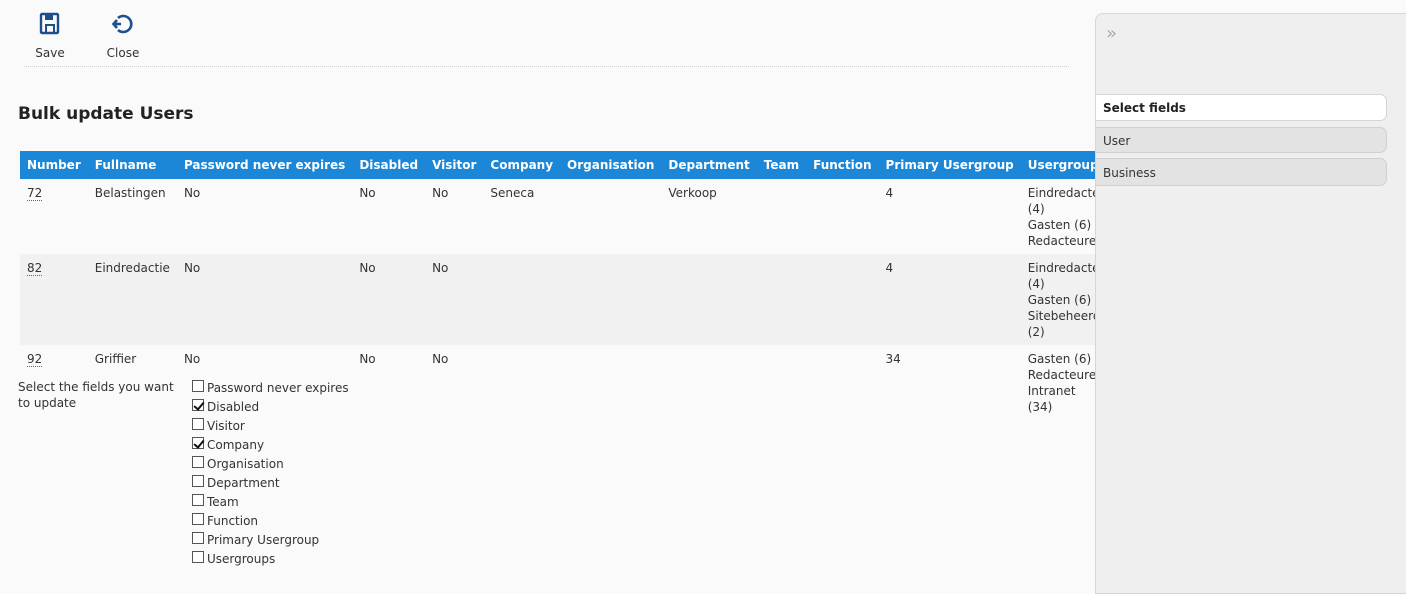  I want to click on column-header-visitor: Visitor, so click(454, 165).